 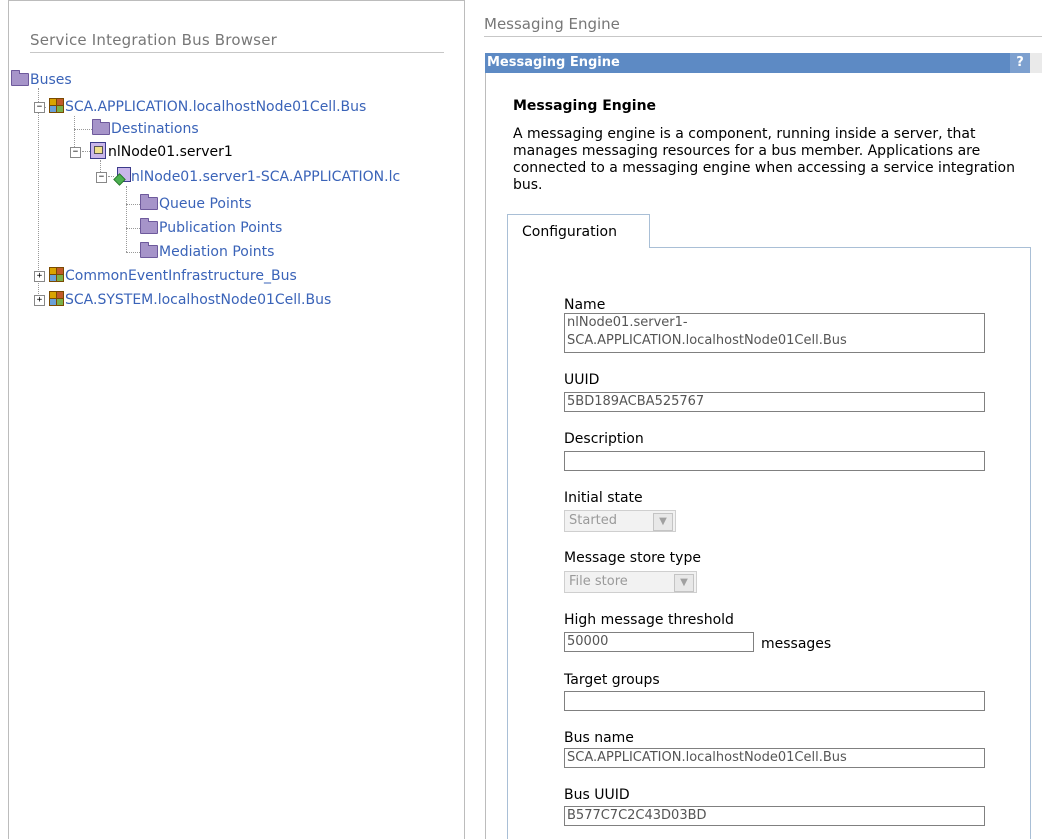 I want to click on portlet-title: Messaging Engine, so click(x=553, y=62).